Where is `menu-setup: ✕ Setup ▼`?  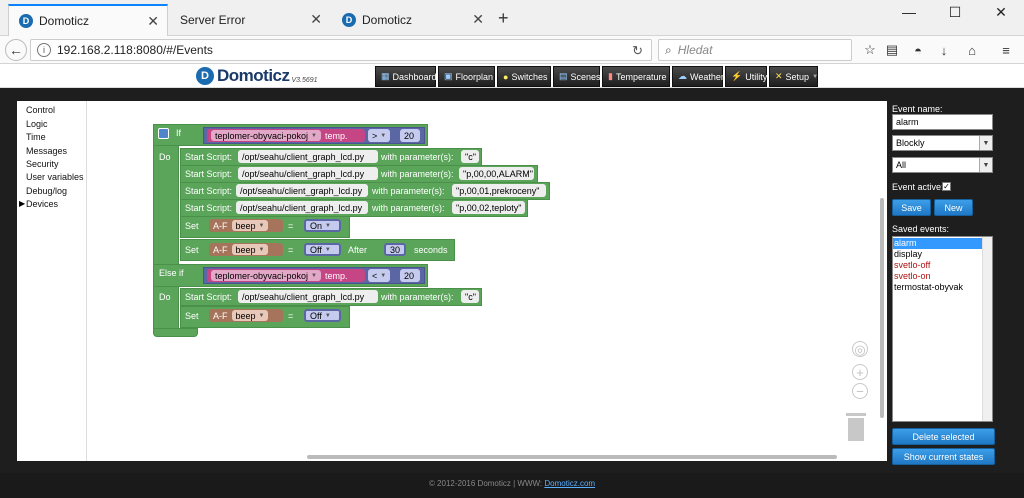
menu-setup: ✕ Setup ▼ is located at coordinates (793, 76).